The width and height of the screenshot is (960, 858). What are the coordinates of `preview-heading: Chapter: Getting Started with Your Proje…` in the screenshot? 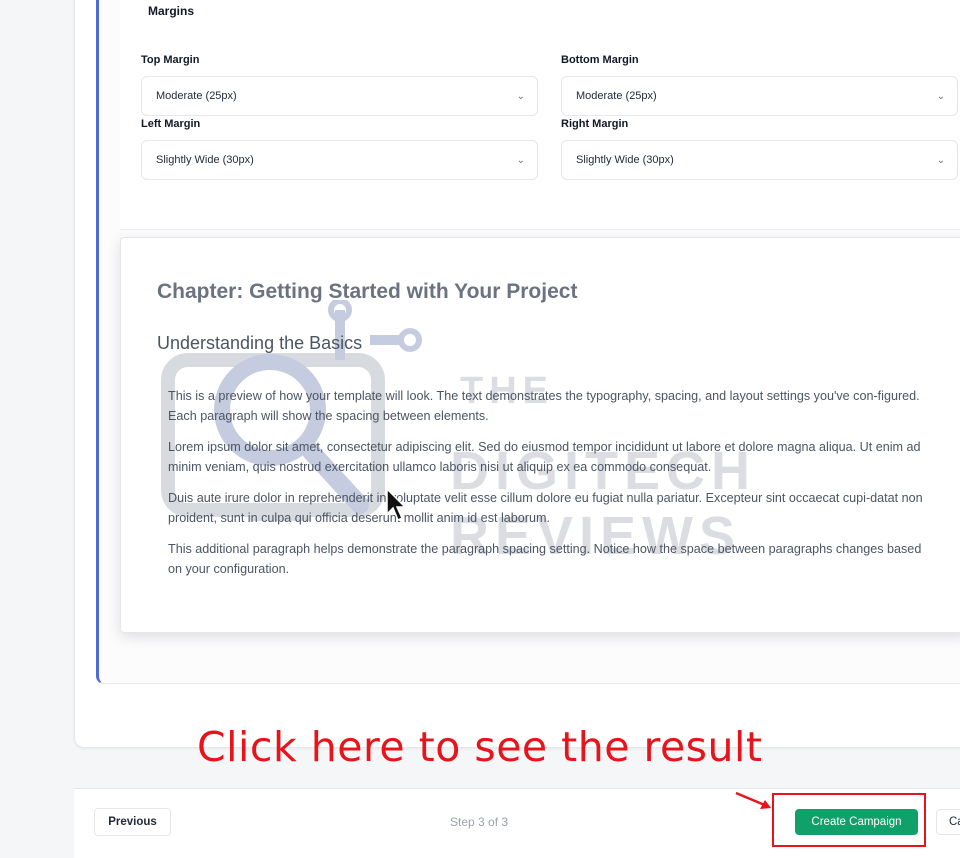 It's located at (367, 291).